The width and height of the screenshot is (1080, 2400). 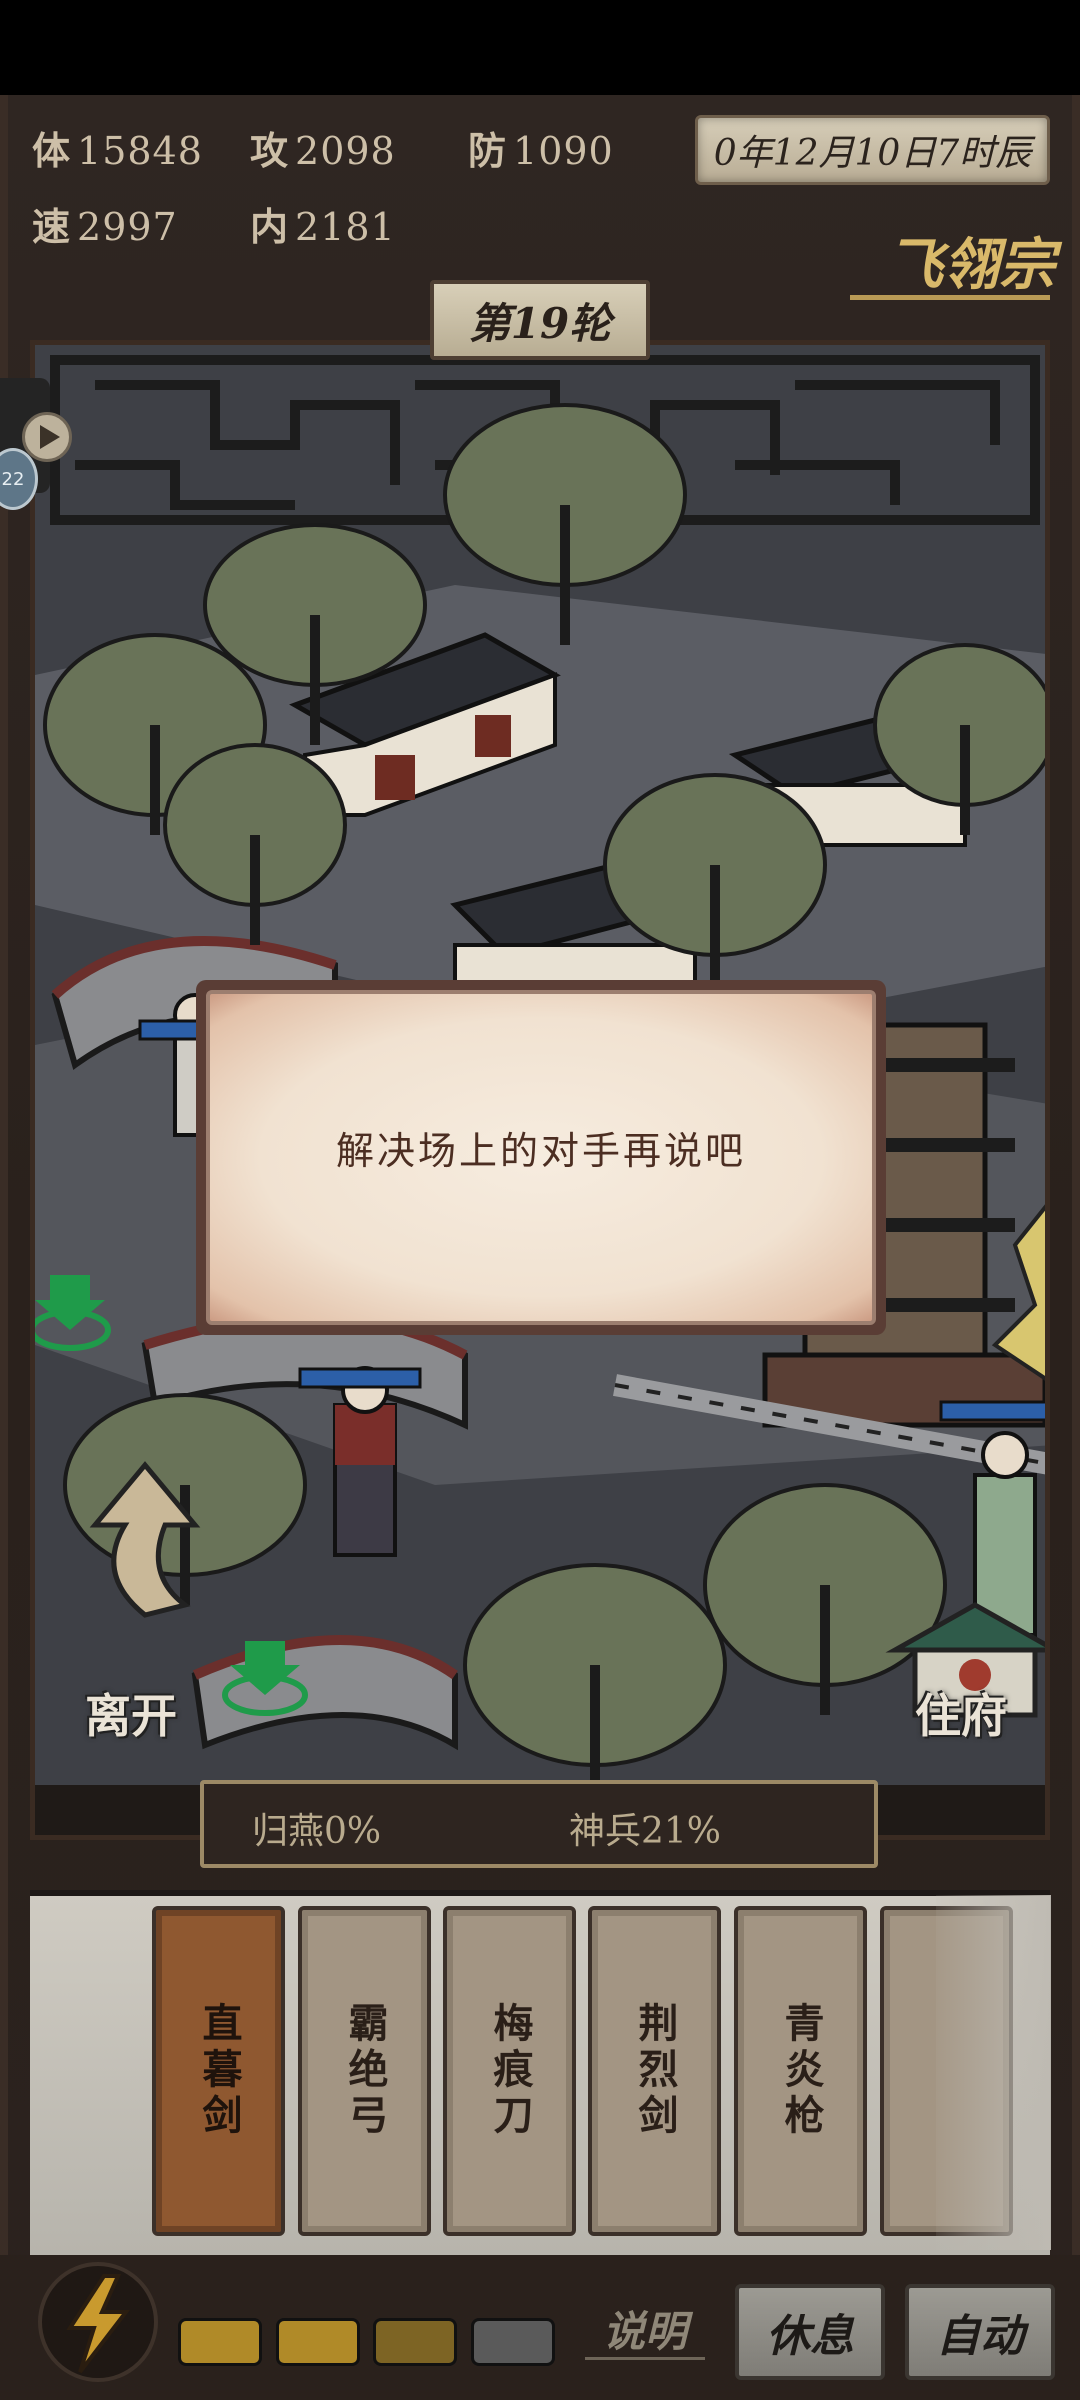 What do you see at coordinates (950, 297) in the screenshot?
I see `sect-underline` at bounding box center [950, 297].